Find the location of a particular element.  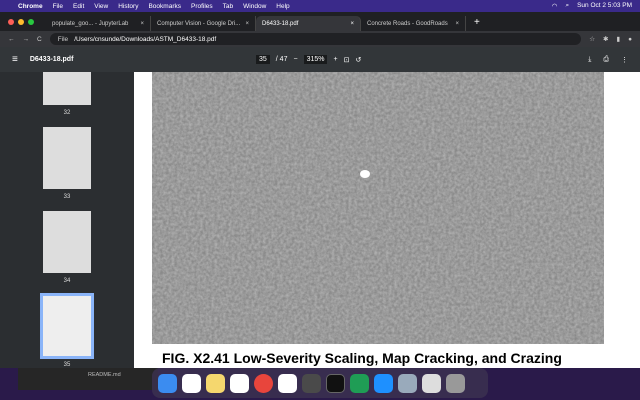

scheme-label: File is located at coordinates (63, 39).